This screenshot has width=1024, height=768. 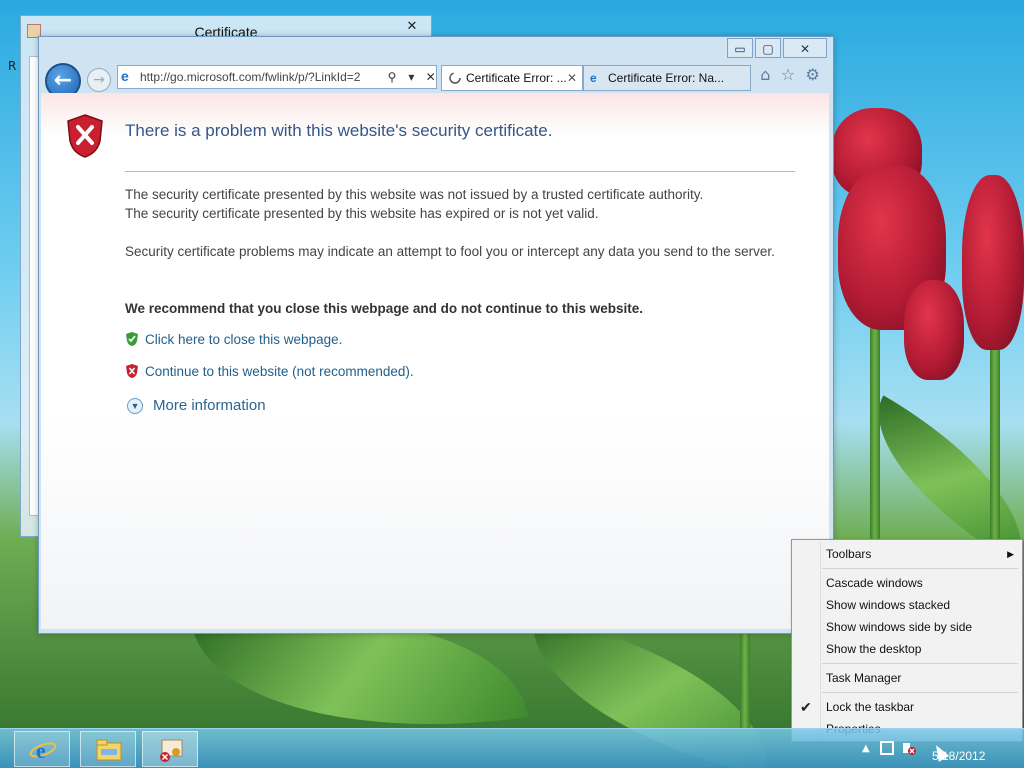 I want to click on shield-warning-icon, so click(x=132, y=371).